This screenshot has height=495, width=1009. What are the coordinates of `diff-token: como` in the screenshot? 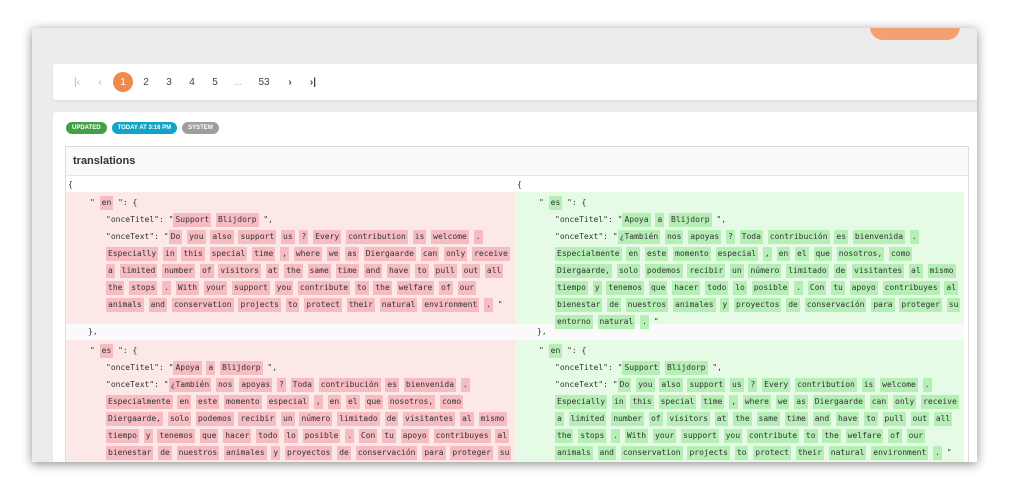 It's located at (451, 402).